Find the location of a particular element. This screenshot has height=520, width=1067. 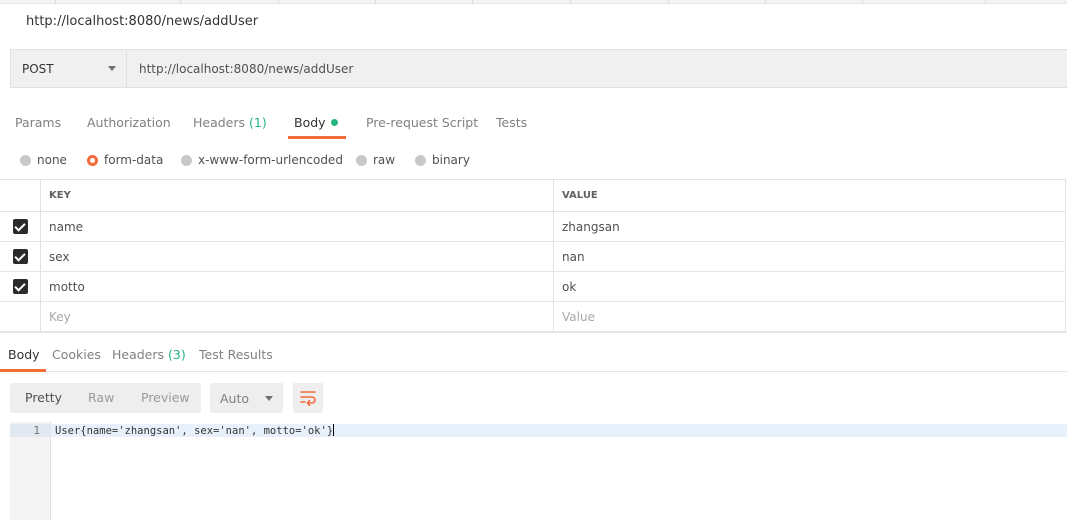

body-indicator-dot-icon is located at coordinates (334, 122).